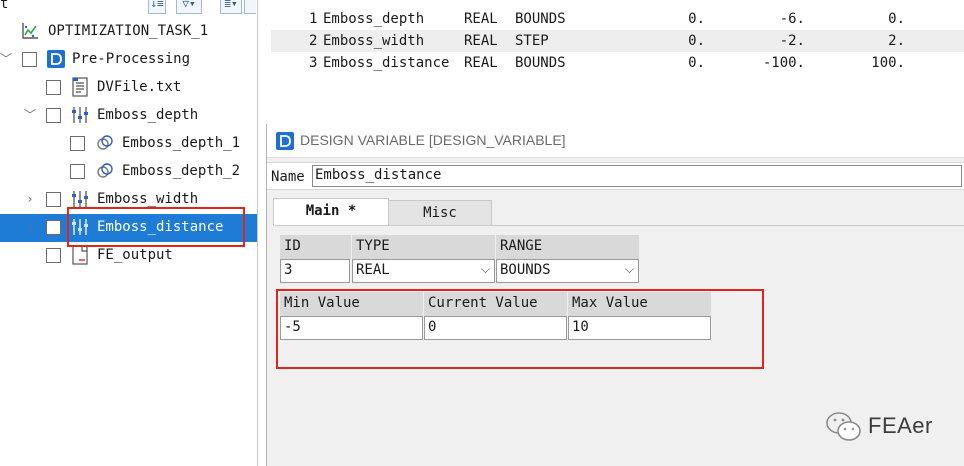  Describe the element at coordinates (374, 19) in the screenshot. I see `row-name: Emboss_depth` at that location.